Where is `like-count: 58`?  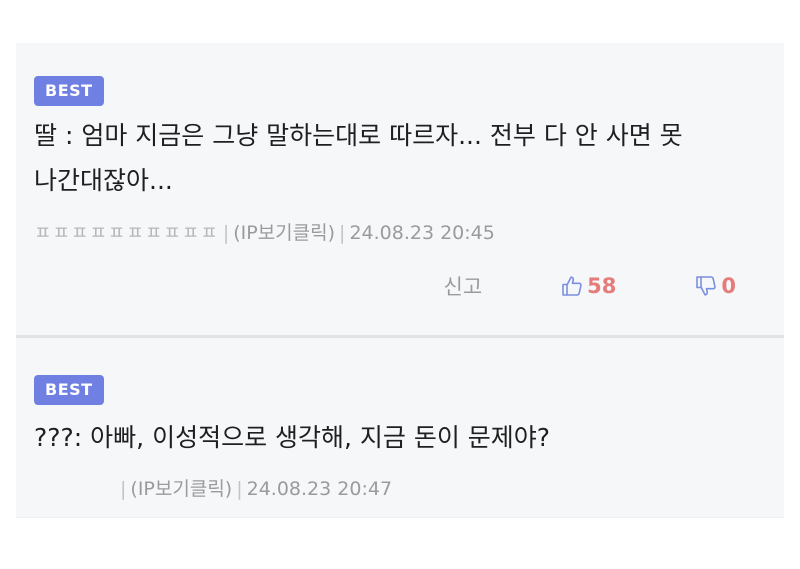
like-count: 58 is located at coordinates (602, 286).